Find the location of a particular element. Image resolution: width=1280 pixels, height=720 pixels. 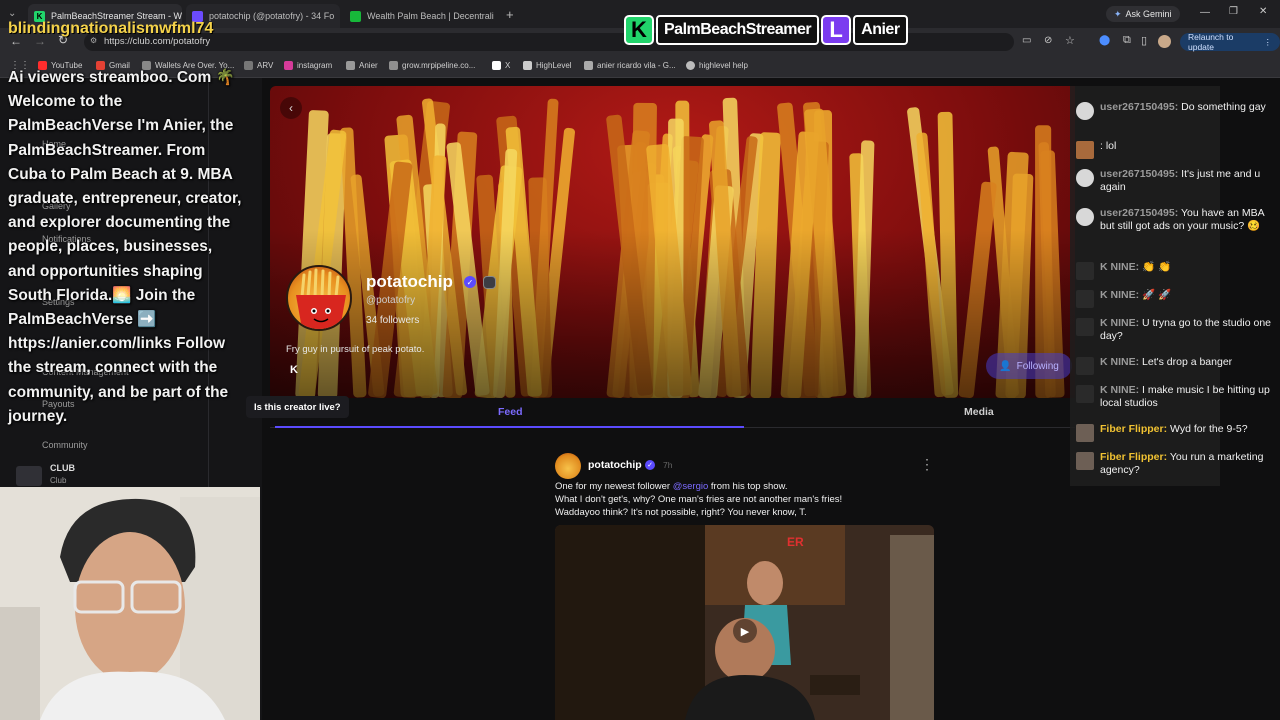

bookmark-star-icon: ☆ is located at coordinates (1070, 40).